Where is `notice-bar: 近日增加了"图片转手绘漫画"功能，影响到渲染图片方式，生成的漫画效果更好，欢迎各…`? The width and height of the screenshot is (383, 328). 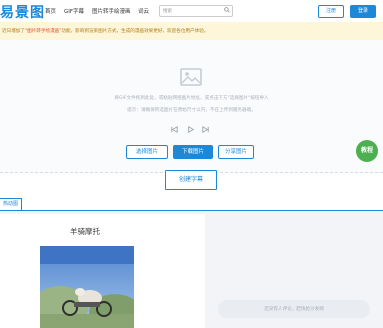 notice-bar: 近日增加了"图片转手绘漫画"功能，影响到渲染图片方式，生成的漫画效果更好，欢迎各… is located at coordinates (191, 31).